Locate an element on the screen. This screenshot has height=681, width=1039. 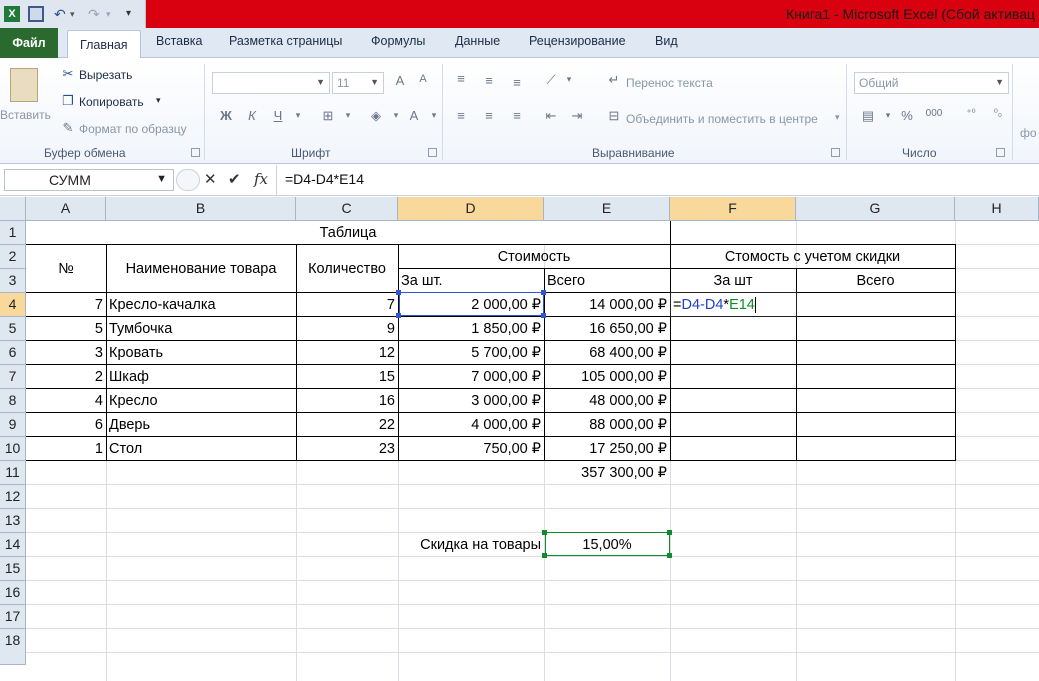
tab-formulas: Формулы is located at coordinates (398, 41).